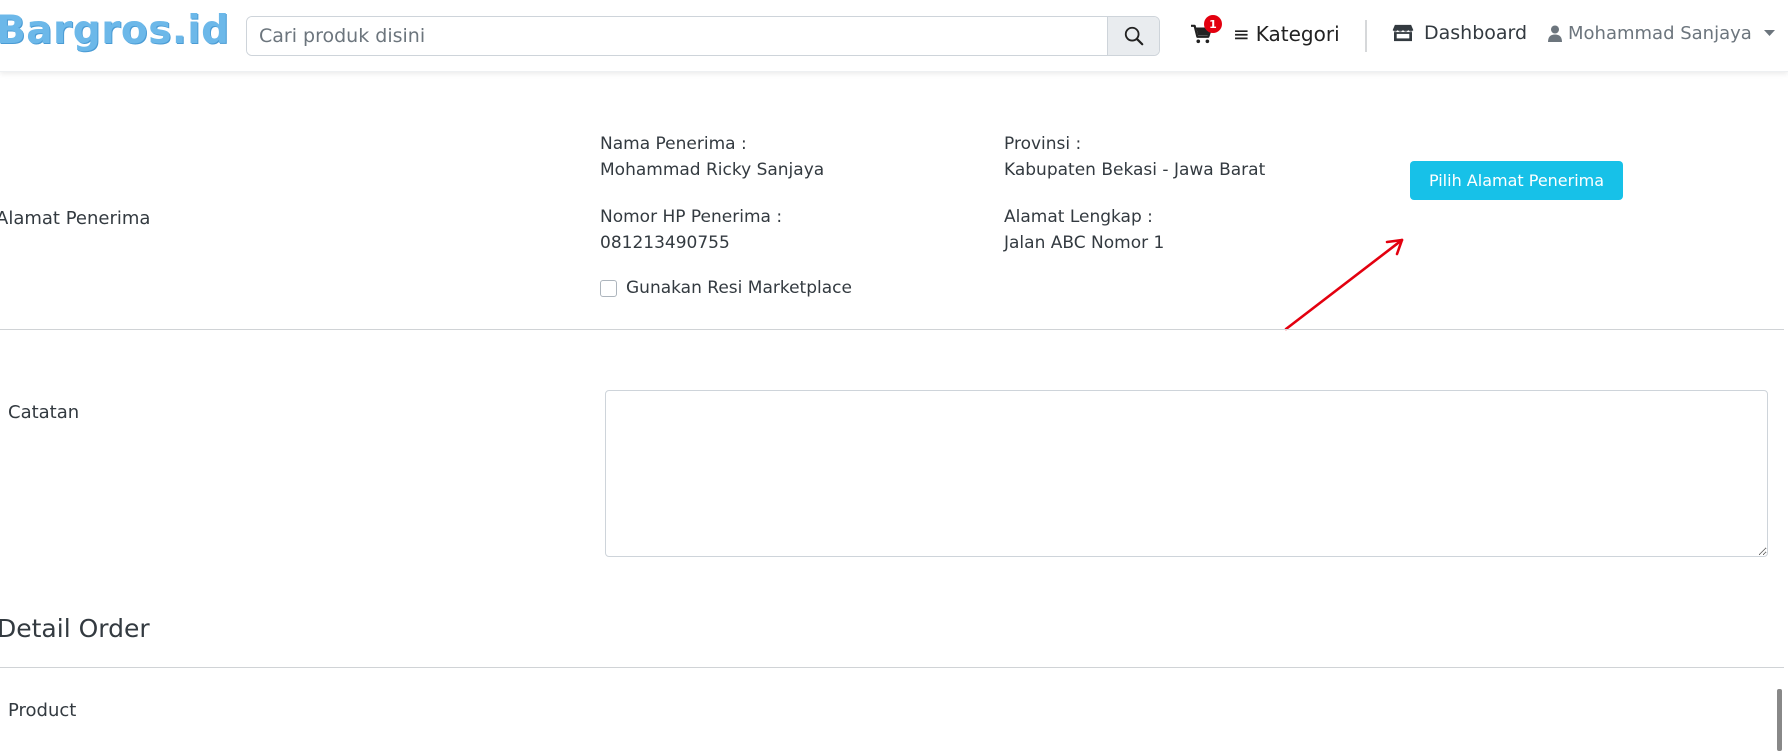 This screenshot has width=1788, height=751. Describe the element at coordinates (1213, 24) in the screenshot. I see `cart-count-badge: 1` at that location.